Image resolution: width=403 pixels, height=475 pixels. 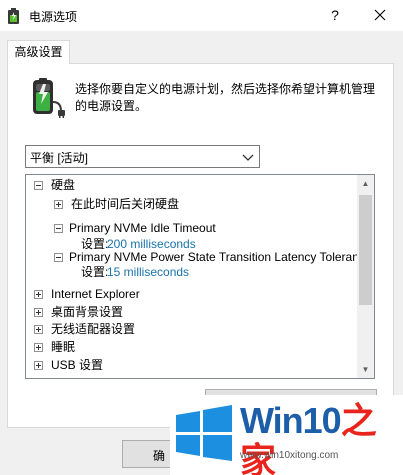 What do you see at coordinates (63, 347) in the screenshot?
I see `tree-item-label: 睡眠` at bounding box center [63, 347].